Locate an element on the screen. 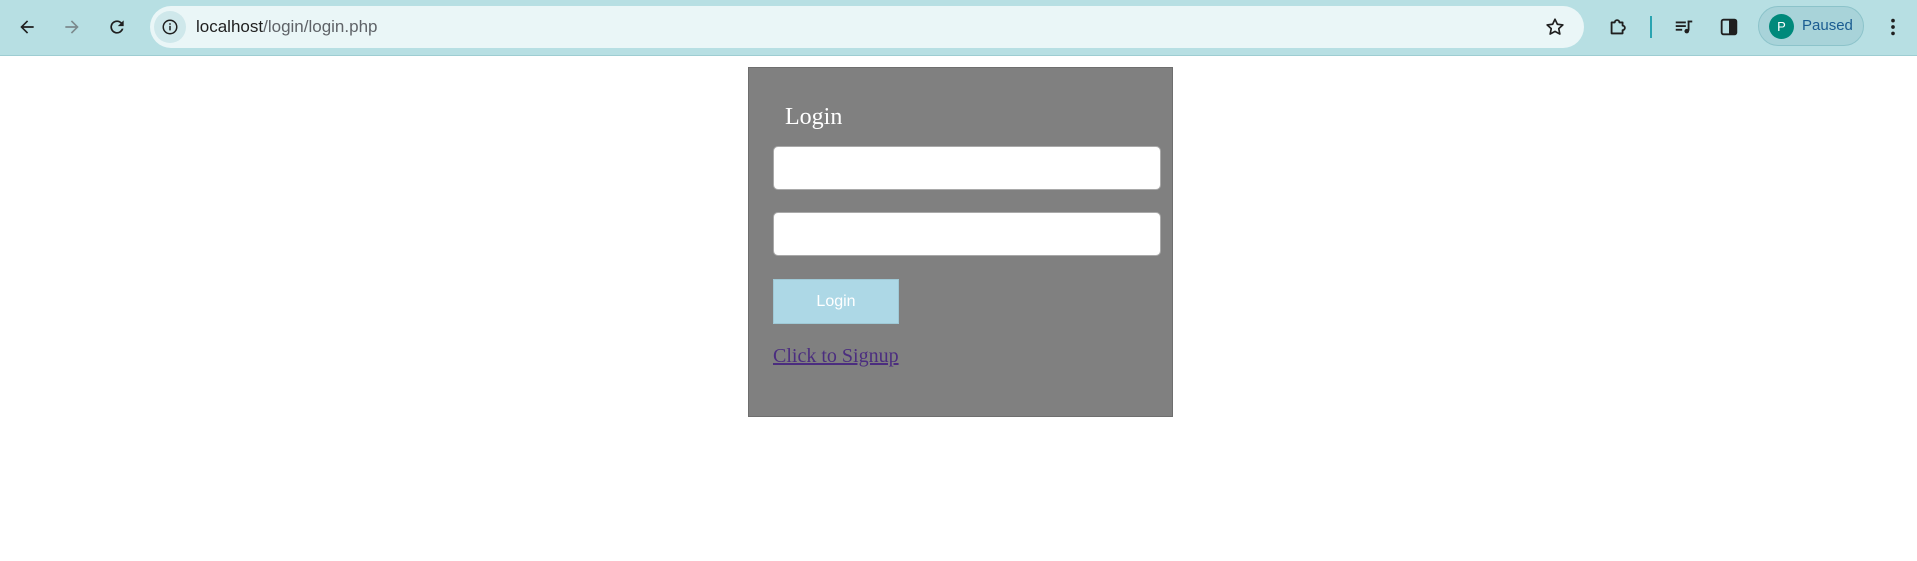 The height and width of the screenshot is (561, 1917). reload-icon is located at coordinates (117, 27).